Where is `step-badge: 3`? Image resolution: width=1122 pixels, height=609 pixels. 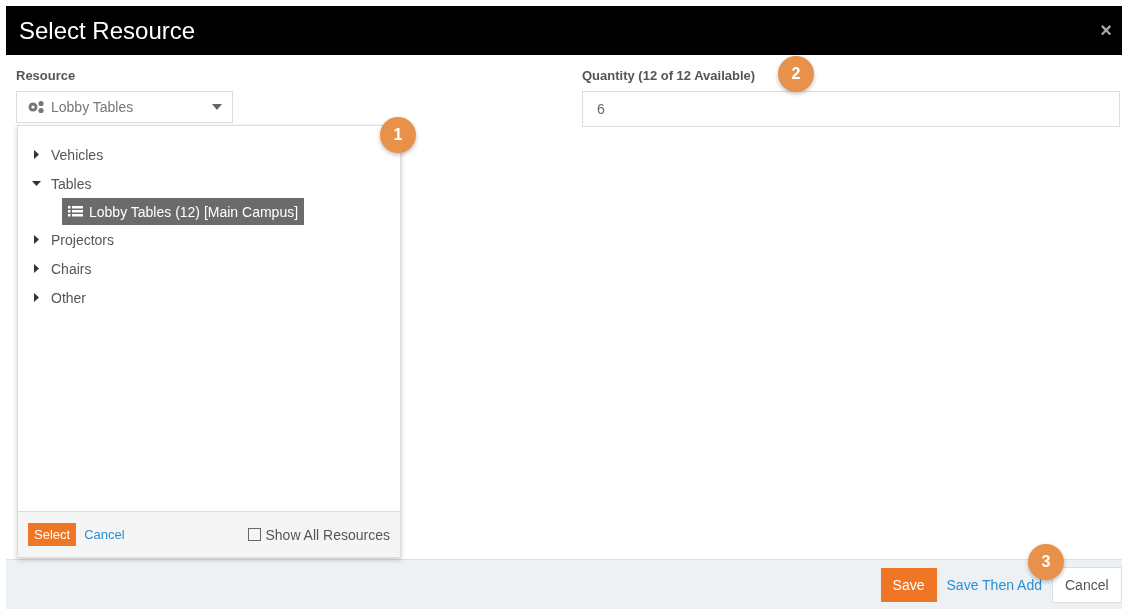
step-badge: 3 is located at coordinates (1046, 562).